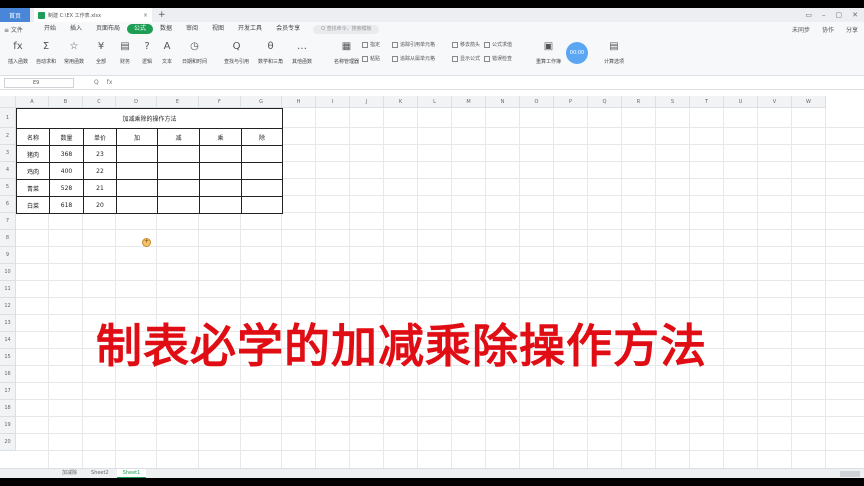  I want to click on row-header-9: 9, so click(8, 255).